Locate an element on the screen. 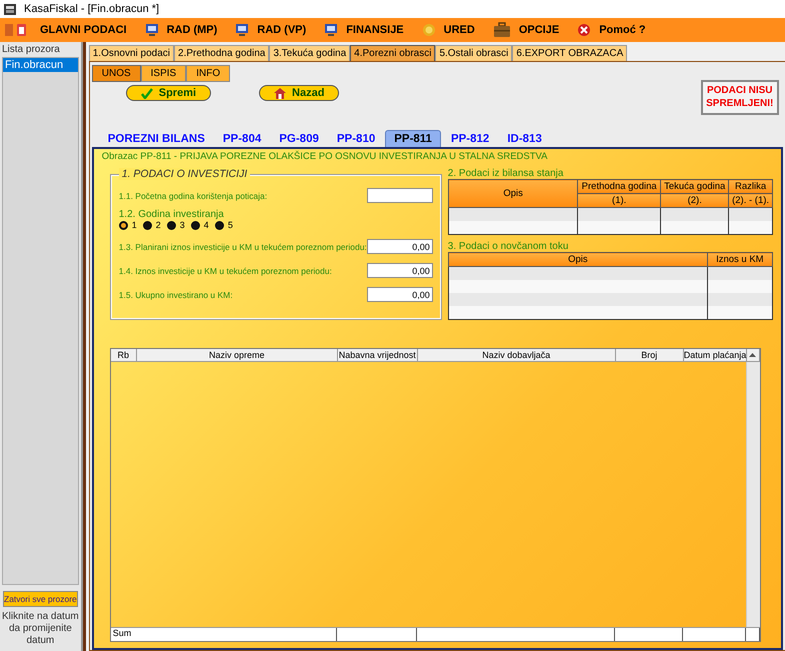  menu-item: Pomoć ? is located at coordinates (611, 30).